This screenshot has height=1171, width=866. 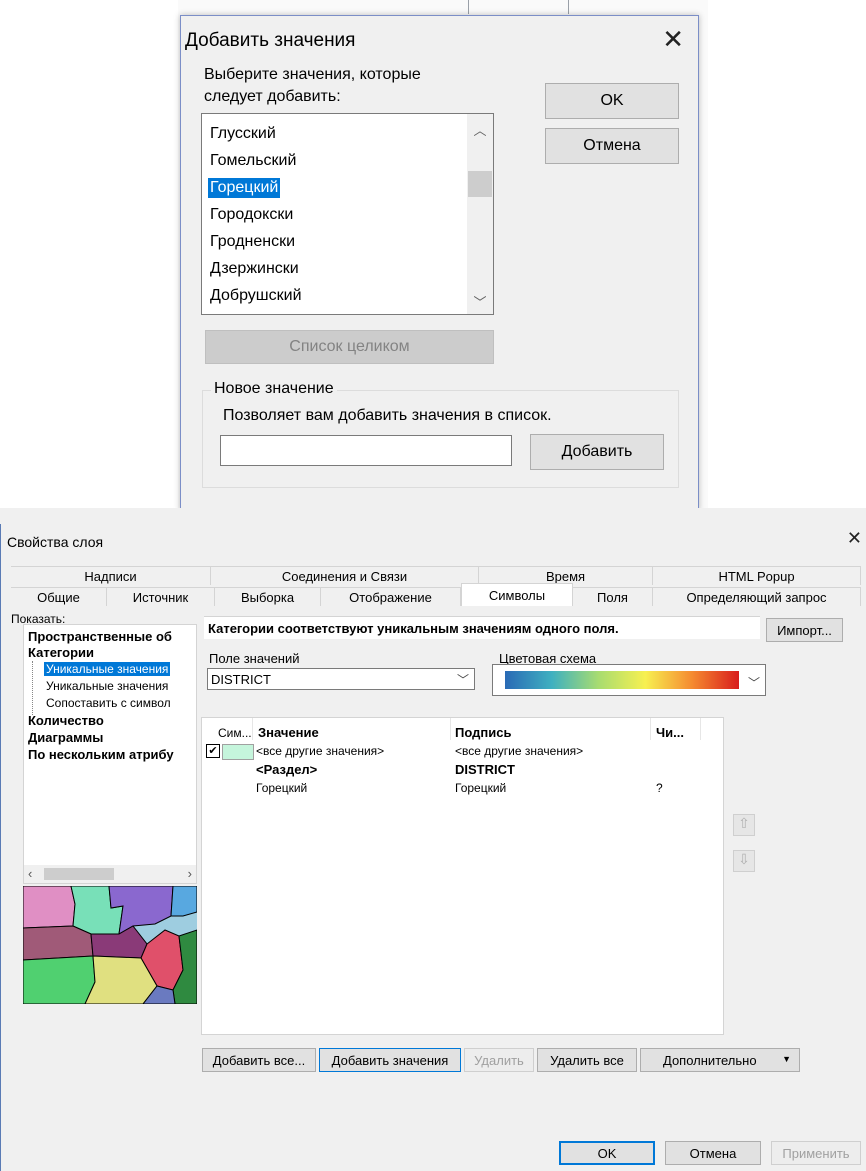 I want to click on tab-selection: Выборка, so click(x=268, y=596).